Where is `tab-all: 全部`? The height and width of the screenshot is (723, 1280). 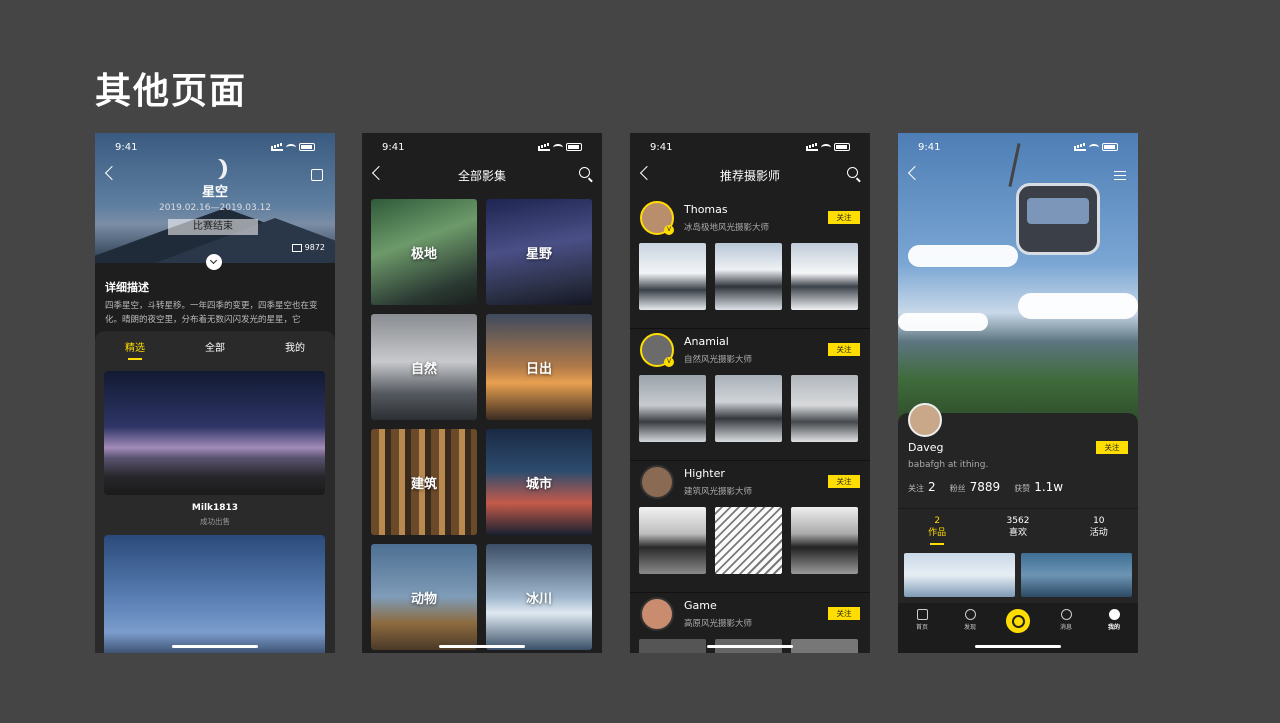 tab-all: 全部 is located at coordinates (215, 348).